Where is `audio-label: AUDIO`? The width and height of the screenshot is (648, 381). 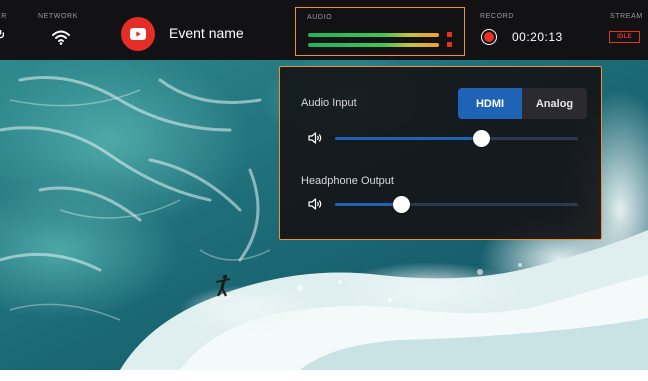
audio-label: AUDIO is located at coordinates (320, 17).